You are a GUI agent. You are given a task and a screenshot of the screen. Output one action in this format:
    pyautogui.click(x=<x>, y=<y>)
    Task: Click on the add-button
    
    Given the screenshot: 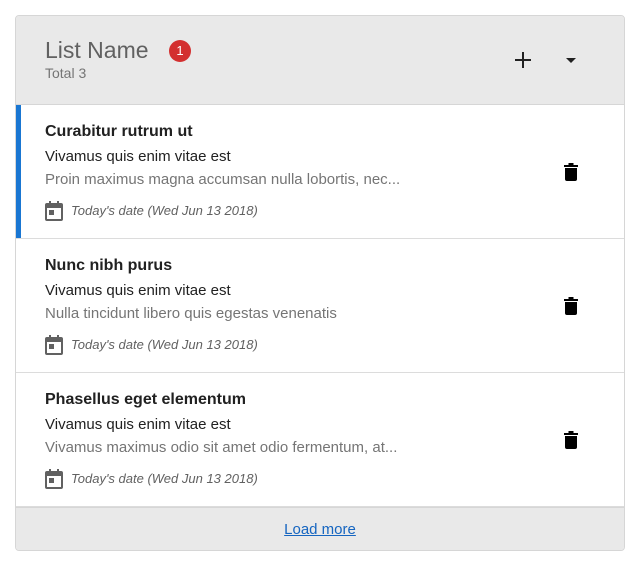 What is the action you would take?
    pyautogui.click(x=523, y=60)
    